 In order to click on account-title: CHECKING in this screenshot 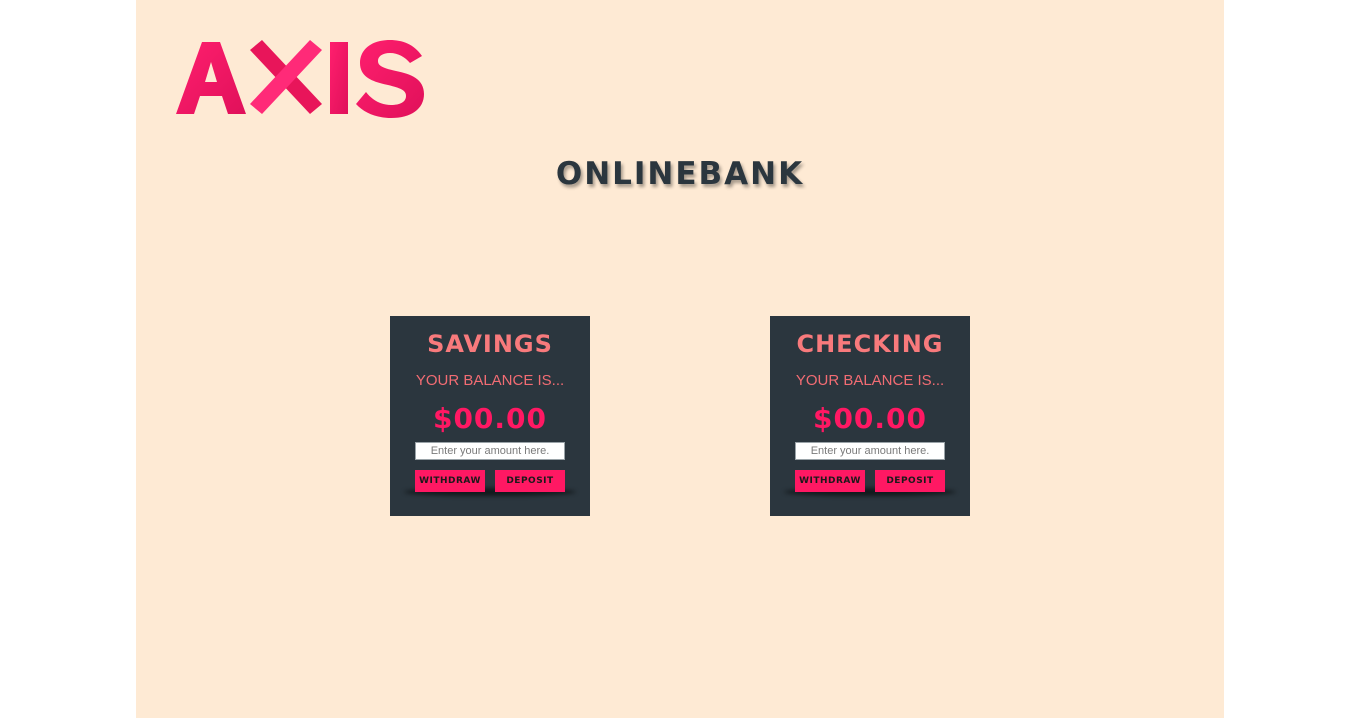, I will do `click(870, 344)`.